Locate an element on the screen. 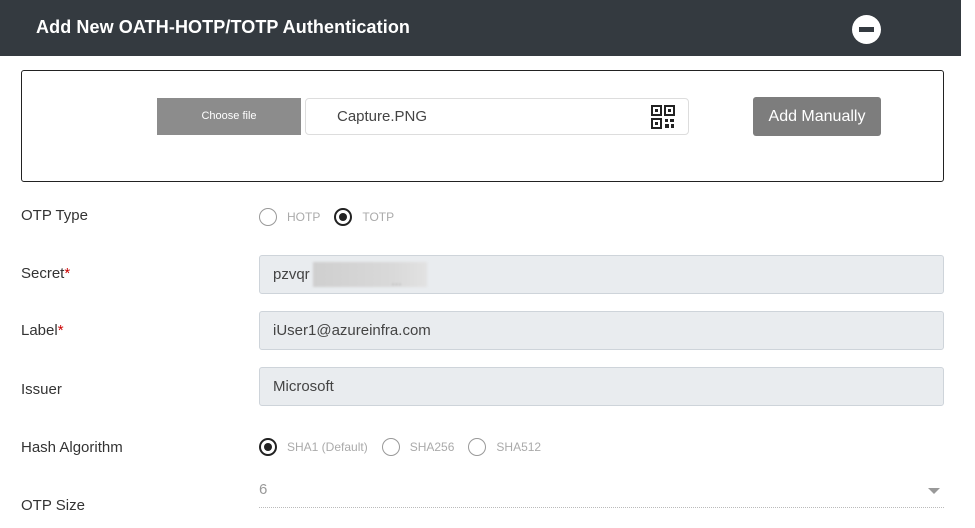 The width and height of the screenshot is (975, 528). radio-label: SHA512 is located at coordinates (519, 447).